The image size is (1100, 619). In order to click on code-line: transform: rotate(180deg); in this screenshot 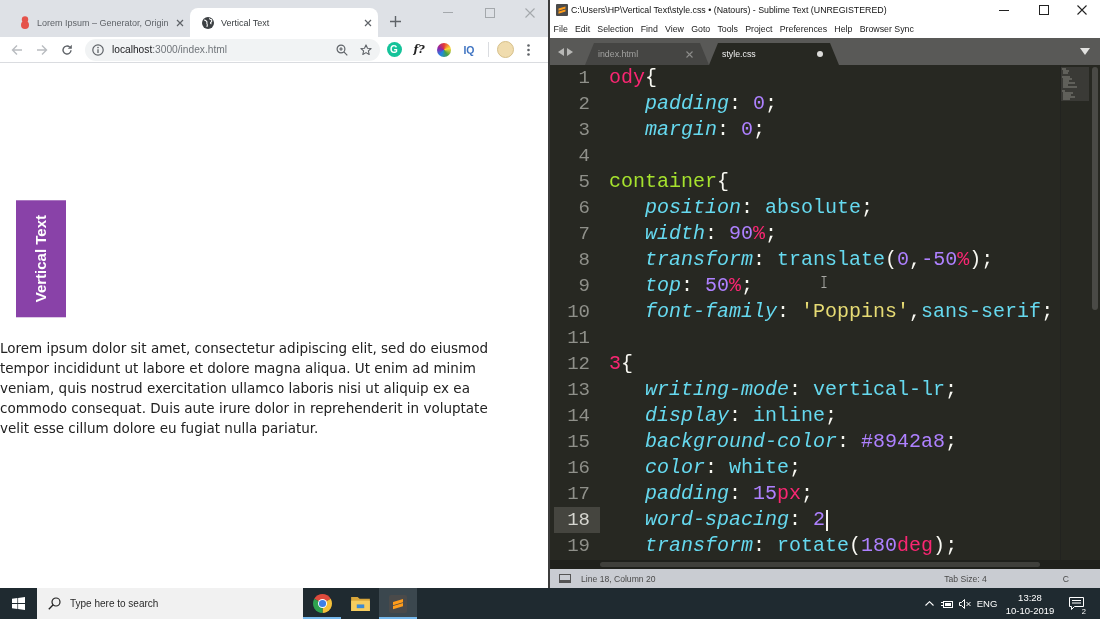, I will do `click(801, 546)`.